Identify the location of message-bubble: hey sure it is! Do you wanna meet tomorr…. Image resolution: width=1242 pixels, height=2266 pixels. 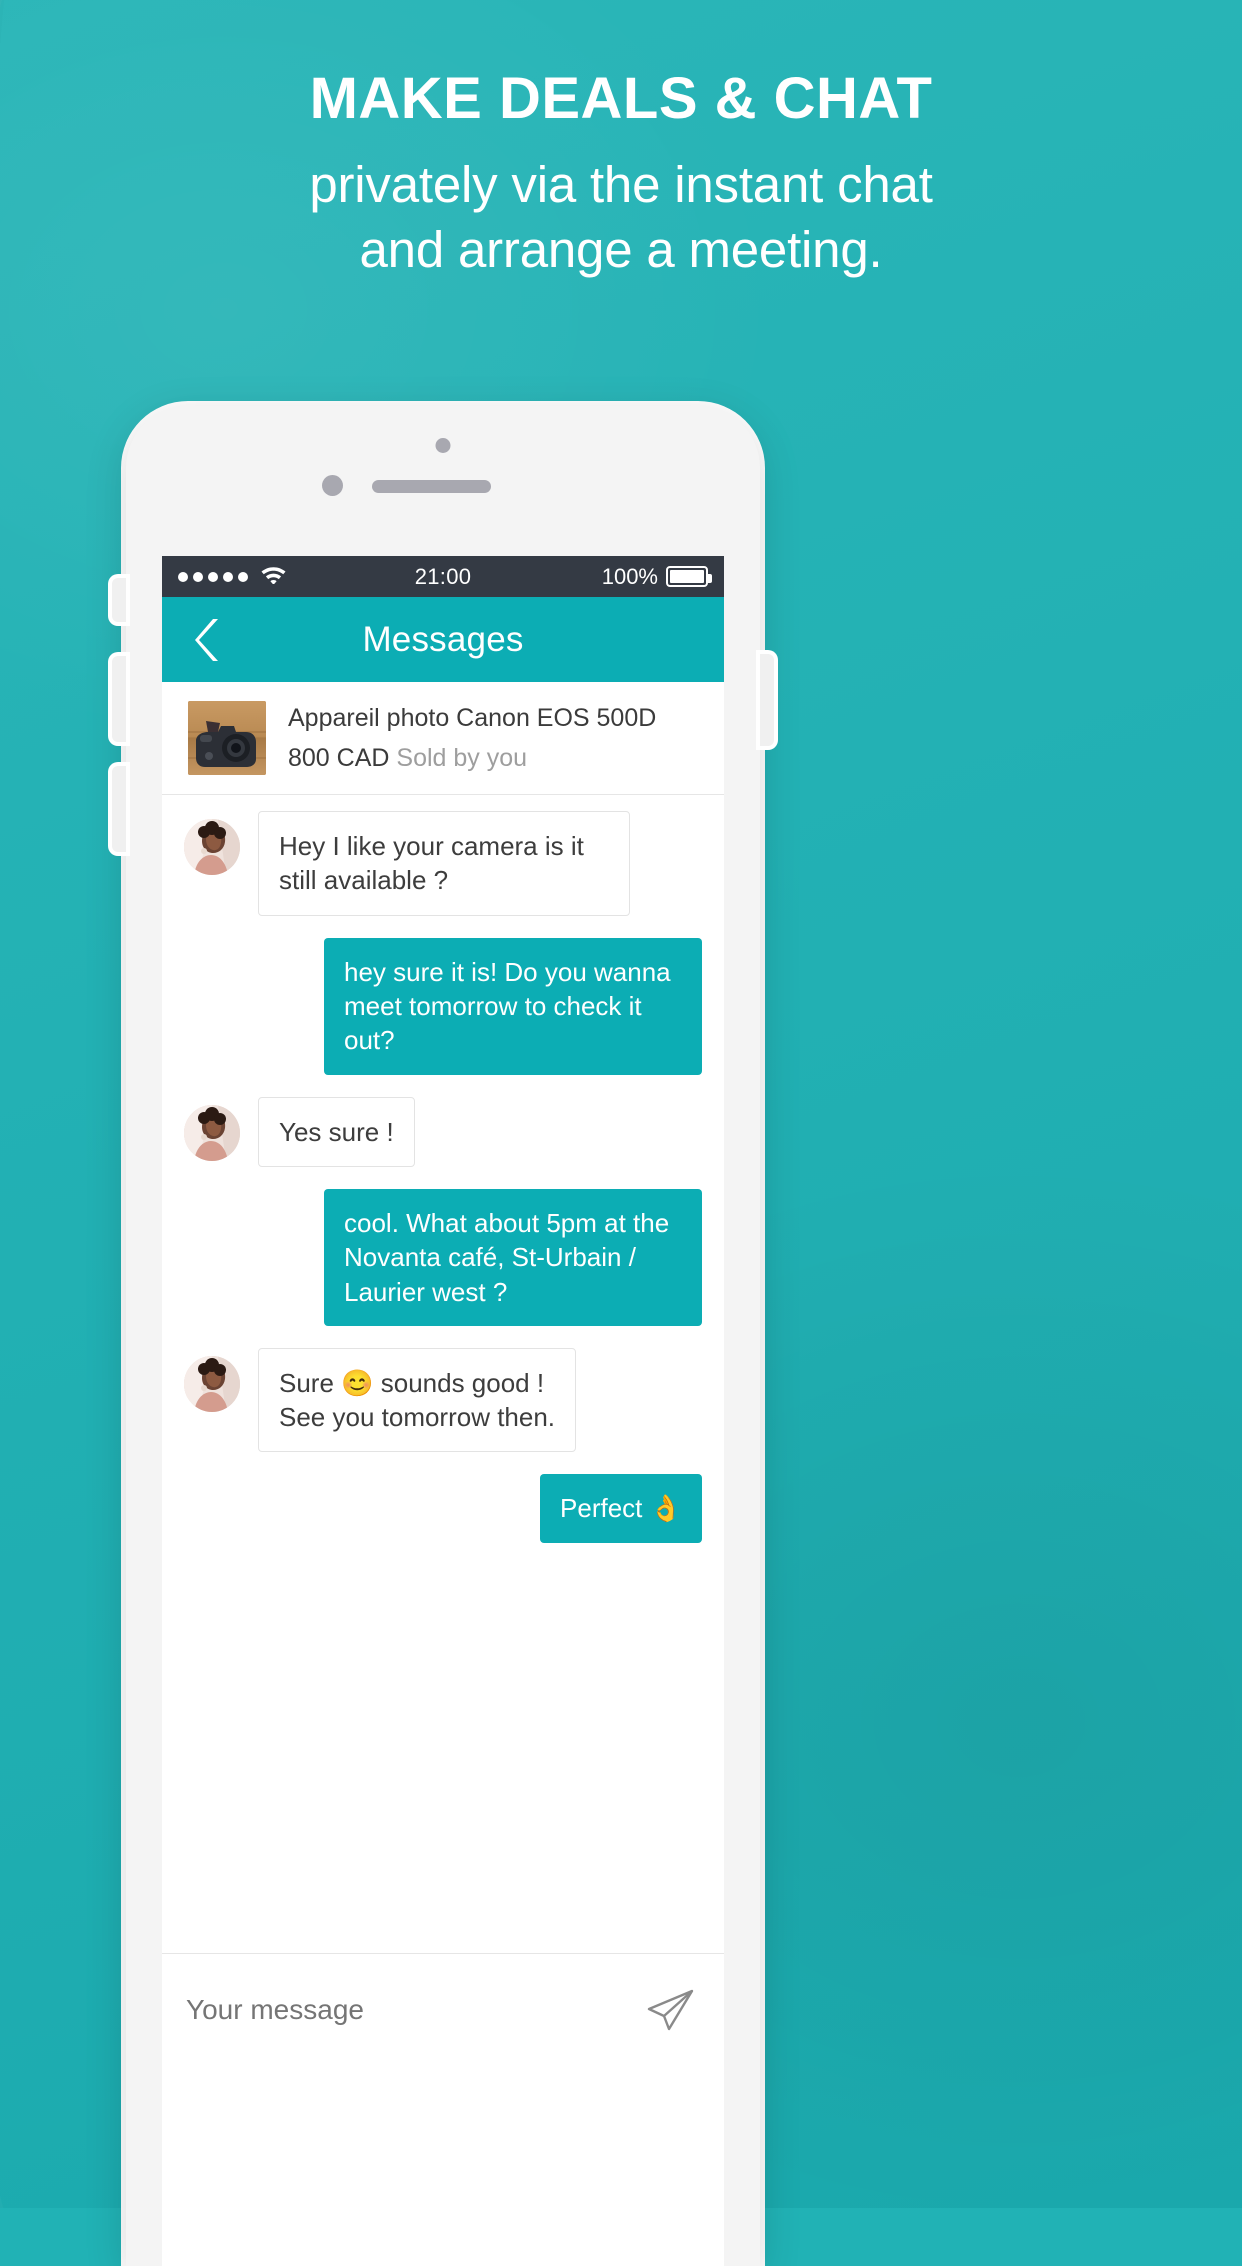
(513, 1006).